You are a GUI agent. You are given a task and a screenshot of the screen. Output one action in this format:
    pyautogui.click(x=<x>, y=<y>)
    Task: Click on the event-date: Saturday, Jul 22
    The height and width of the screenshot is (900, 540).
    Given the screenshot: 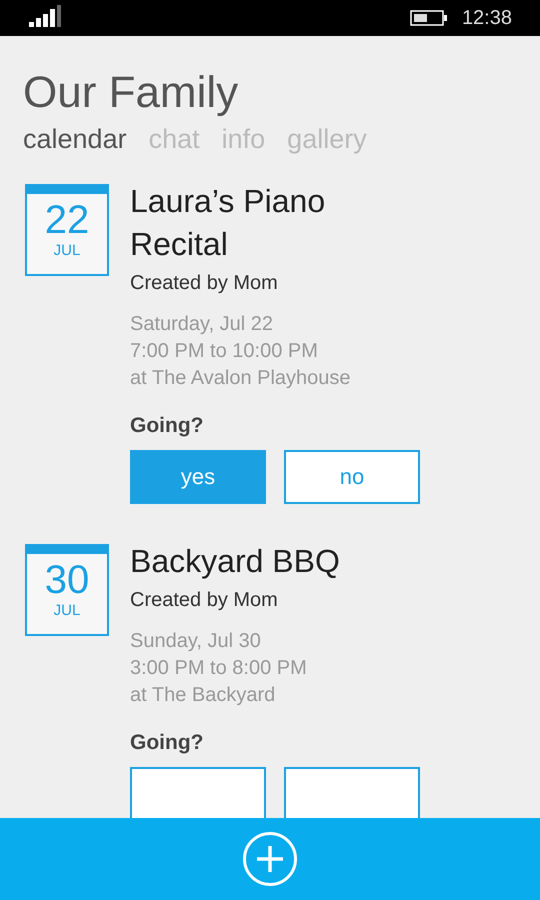 What is the action you would take?
    pyautogui.click(x=202, y=324)
    